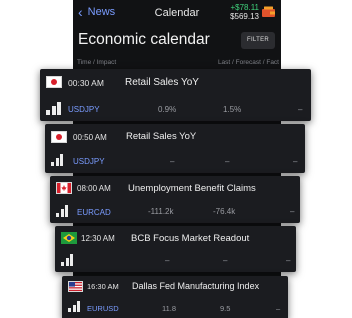  What do you see at coordinates (192, 188) in the screenshot?
I see `event-title: Unemployment Benefit Claims` at bounding box center [192, 188].